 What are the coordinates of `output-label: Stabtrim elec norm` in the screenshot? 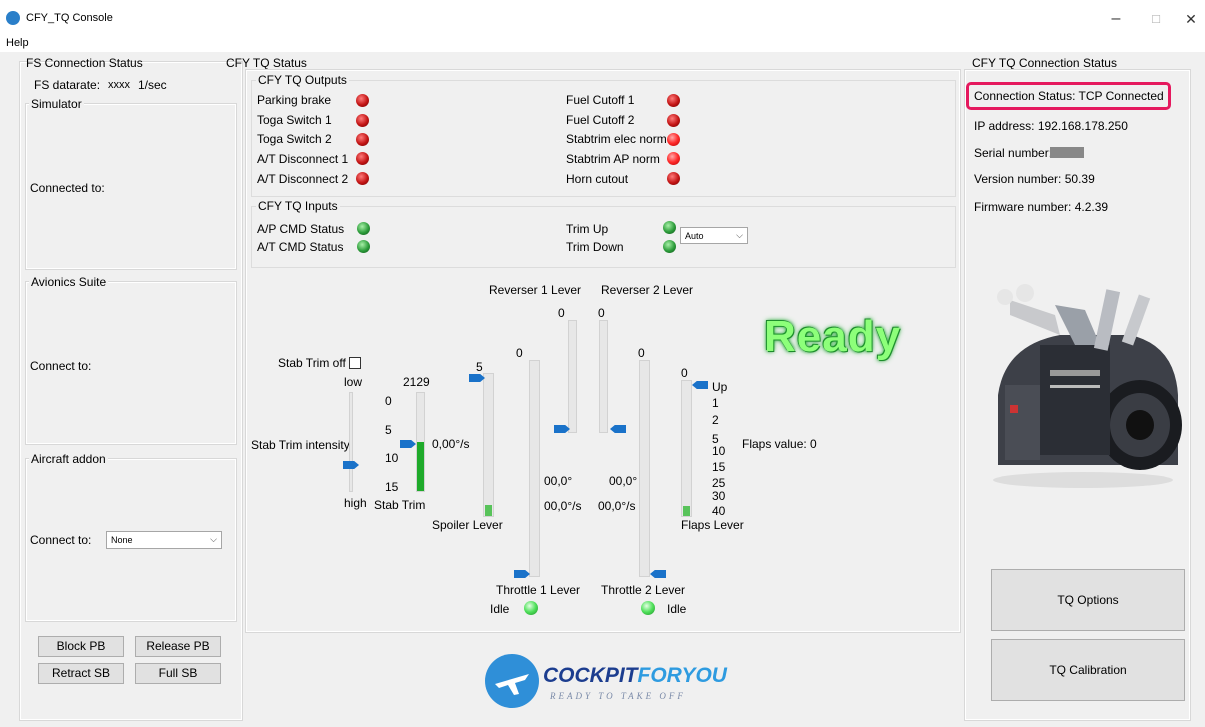 It's located at (616, 139).